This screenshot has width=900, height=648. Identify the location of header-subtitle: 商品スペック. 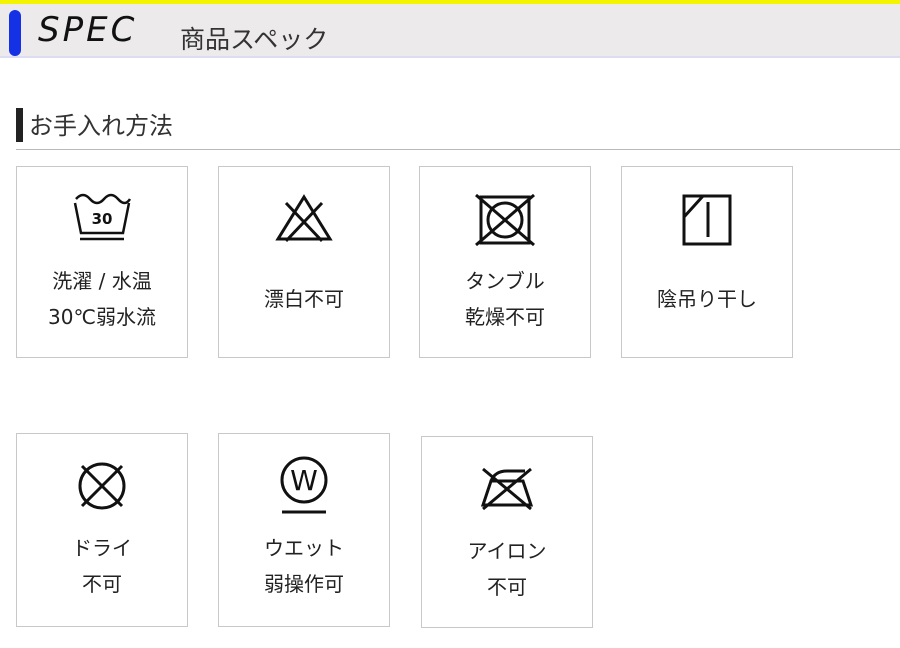
(254, 39).